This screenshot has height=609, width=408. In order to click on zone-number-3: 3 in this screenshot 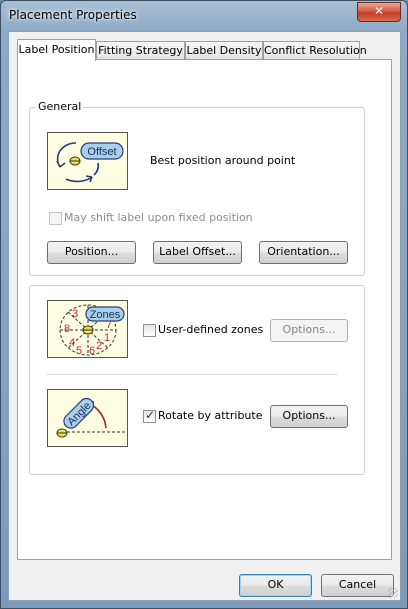, I will do `click(75, 314)`.